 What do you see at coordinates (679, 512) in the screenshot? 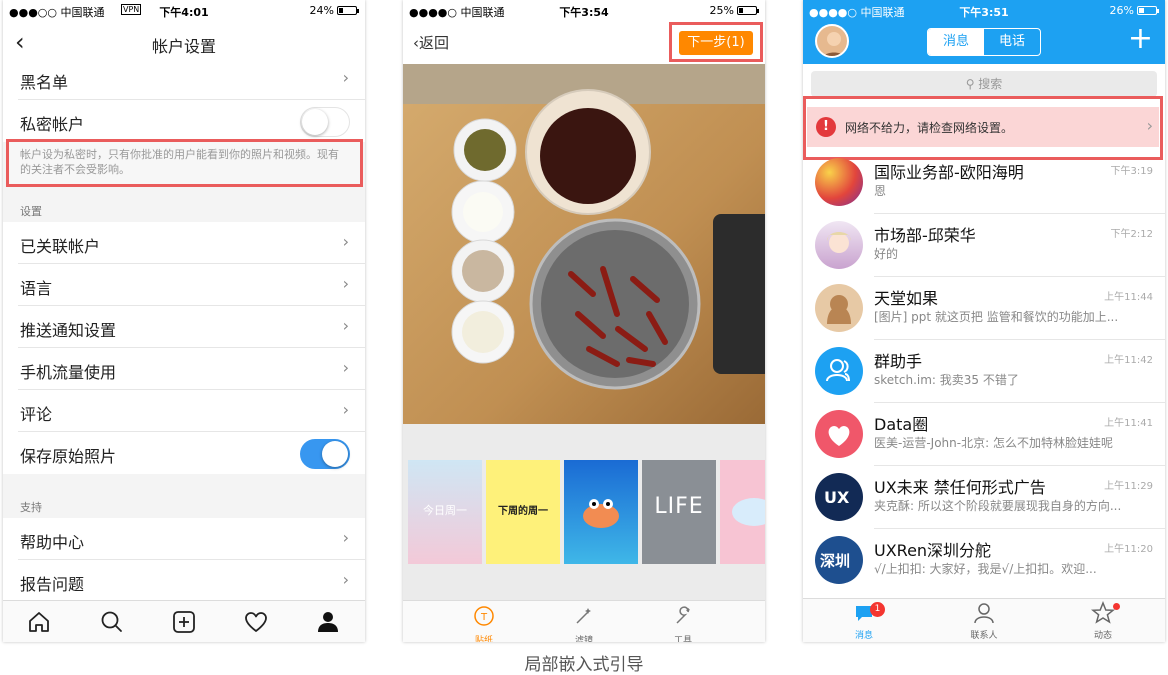
I see `sticker-thumb: LIFE` at bounding box center [679, 512].